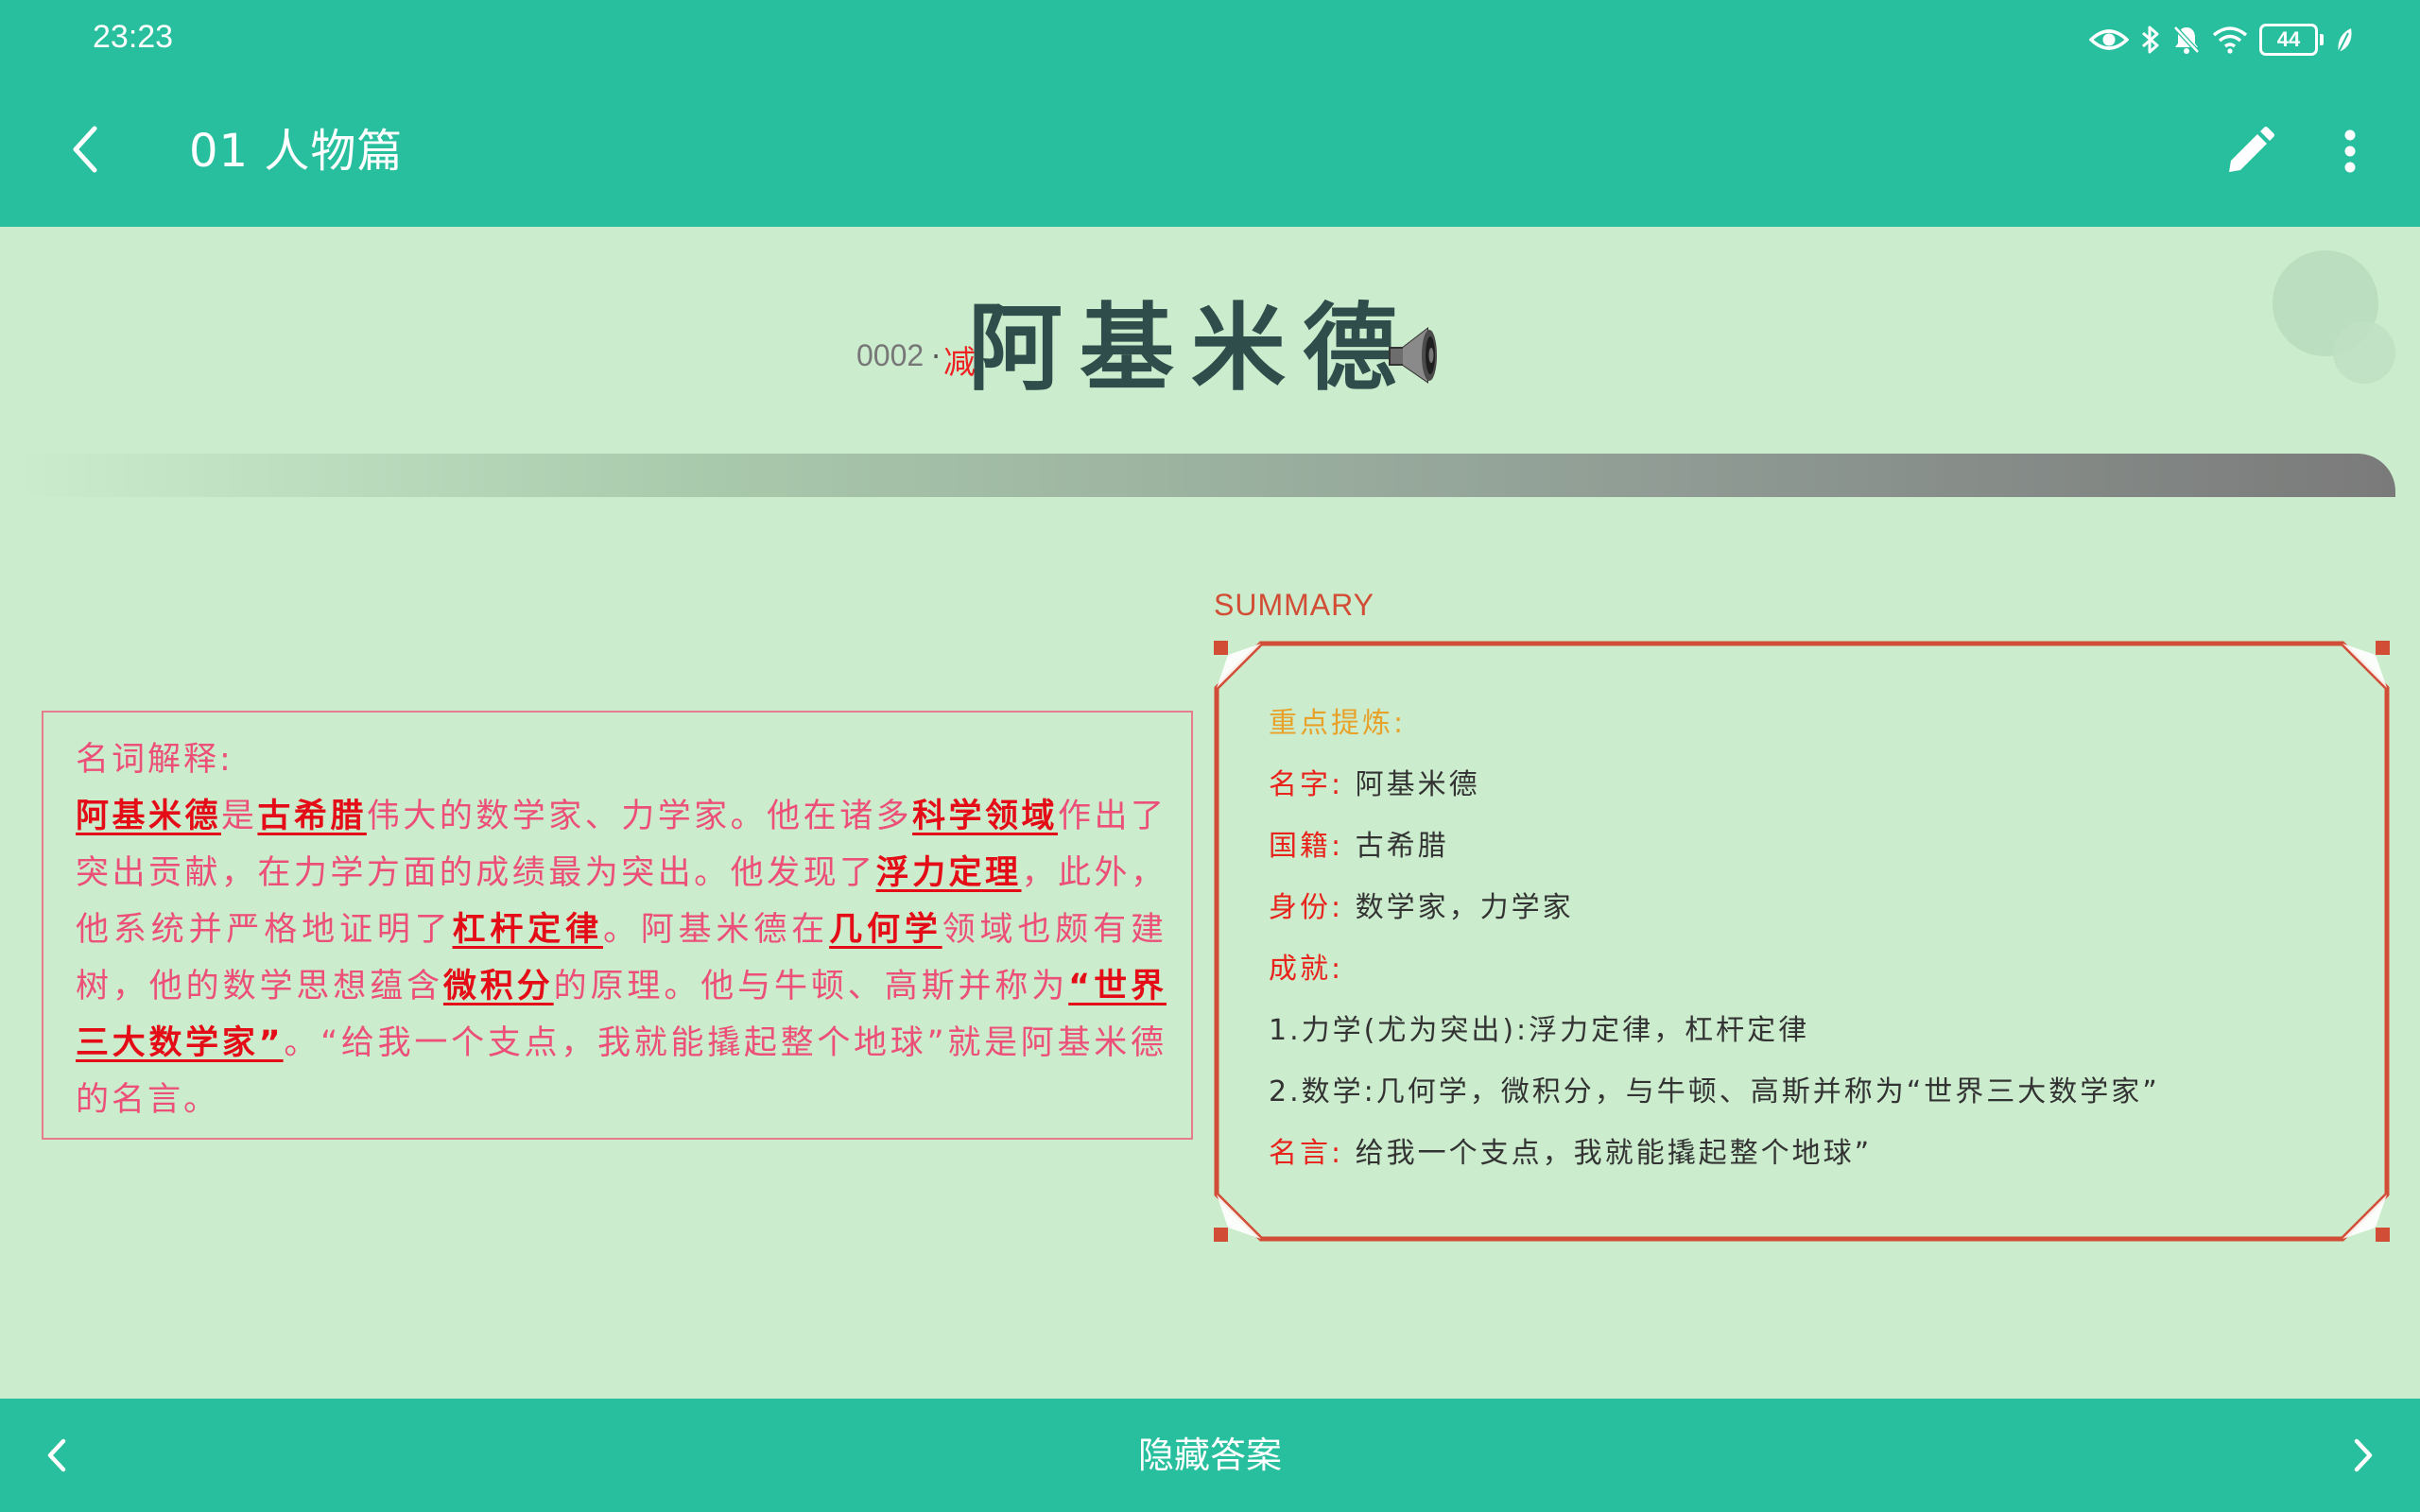  Describe the element at coordinates (1191, 348) in the screenshot. I see `headword-title: 阿基米德` at that location.